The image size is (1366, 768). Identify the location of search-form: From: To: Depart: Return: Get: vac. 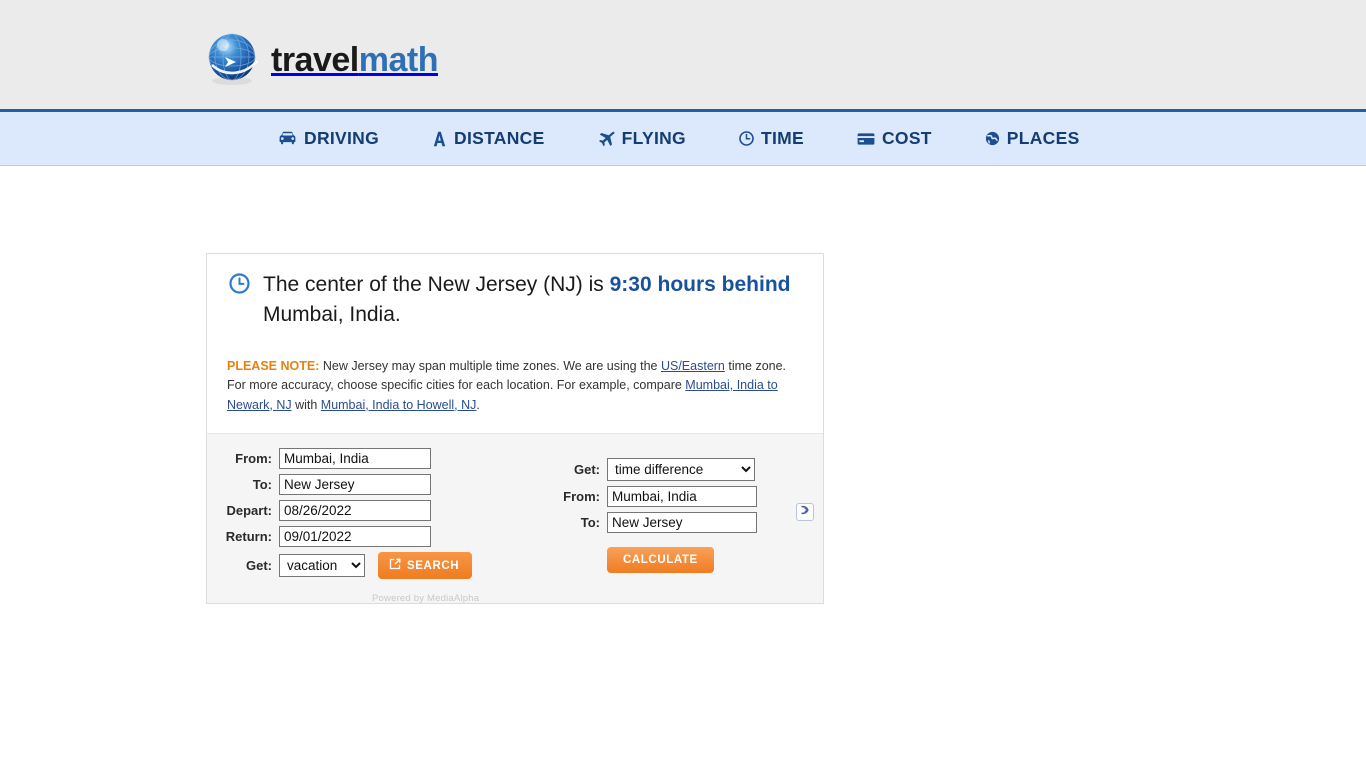
(357, 526).